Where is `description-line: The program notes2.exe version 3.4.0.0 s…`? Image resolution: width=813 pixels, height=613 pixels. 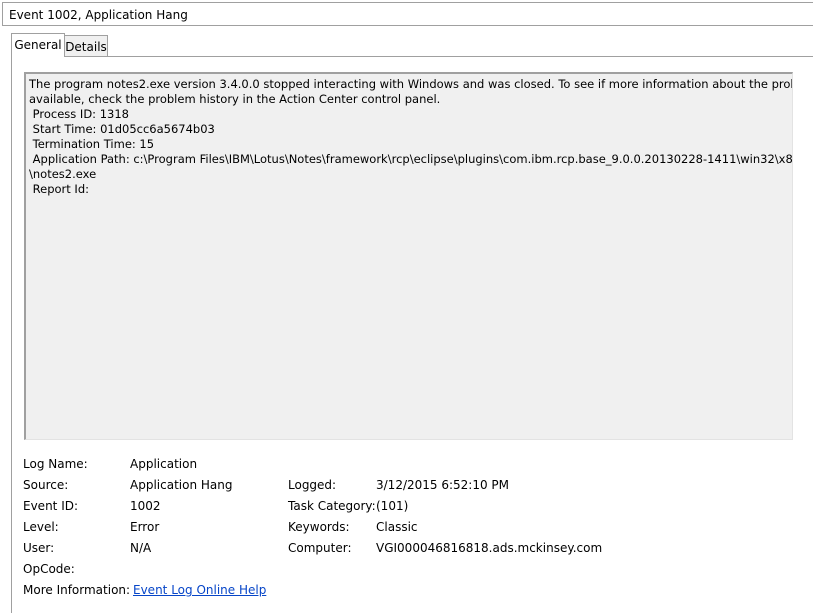
description-line: The program notes2.exe version 3.4.0.0 s… is located at coordinates (411, 84).